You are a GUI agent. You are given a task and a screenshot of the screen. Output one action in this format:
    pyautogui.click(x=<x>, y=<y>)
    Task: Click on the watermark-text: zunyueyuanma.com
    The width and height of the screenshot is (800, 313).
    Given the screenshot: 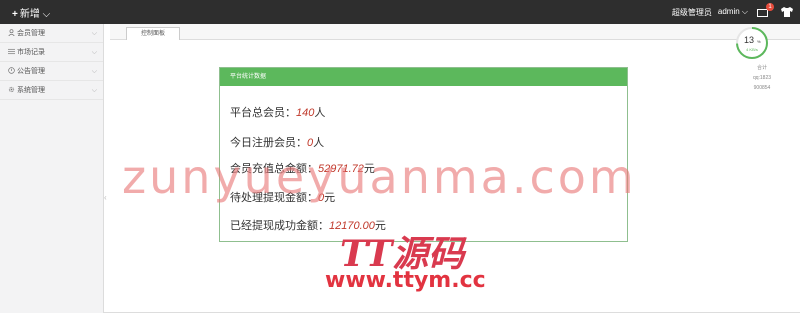 What is the action you would take?
    pyautogui.click(x=379, y=177)
    